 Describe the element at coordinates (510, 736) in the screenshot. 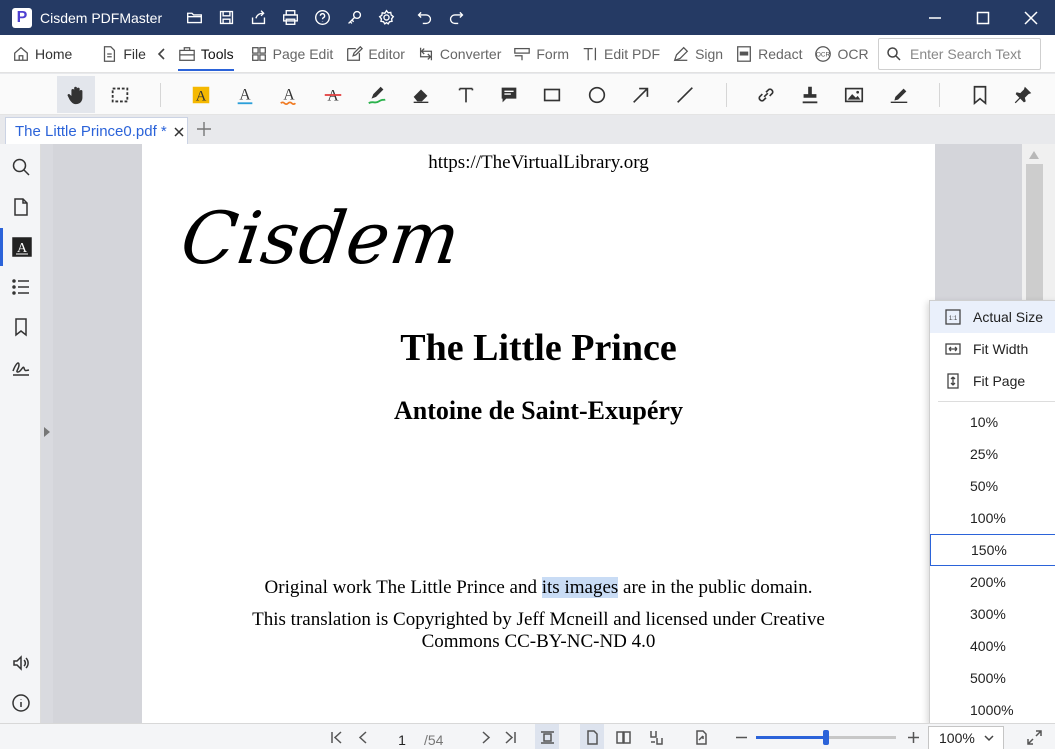

I see `last-page-icon` at that location.